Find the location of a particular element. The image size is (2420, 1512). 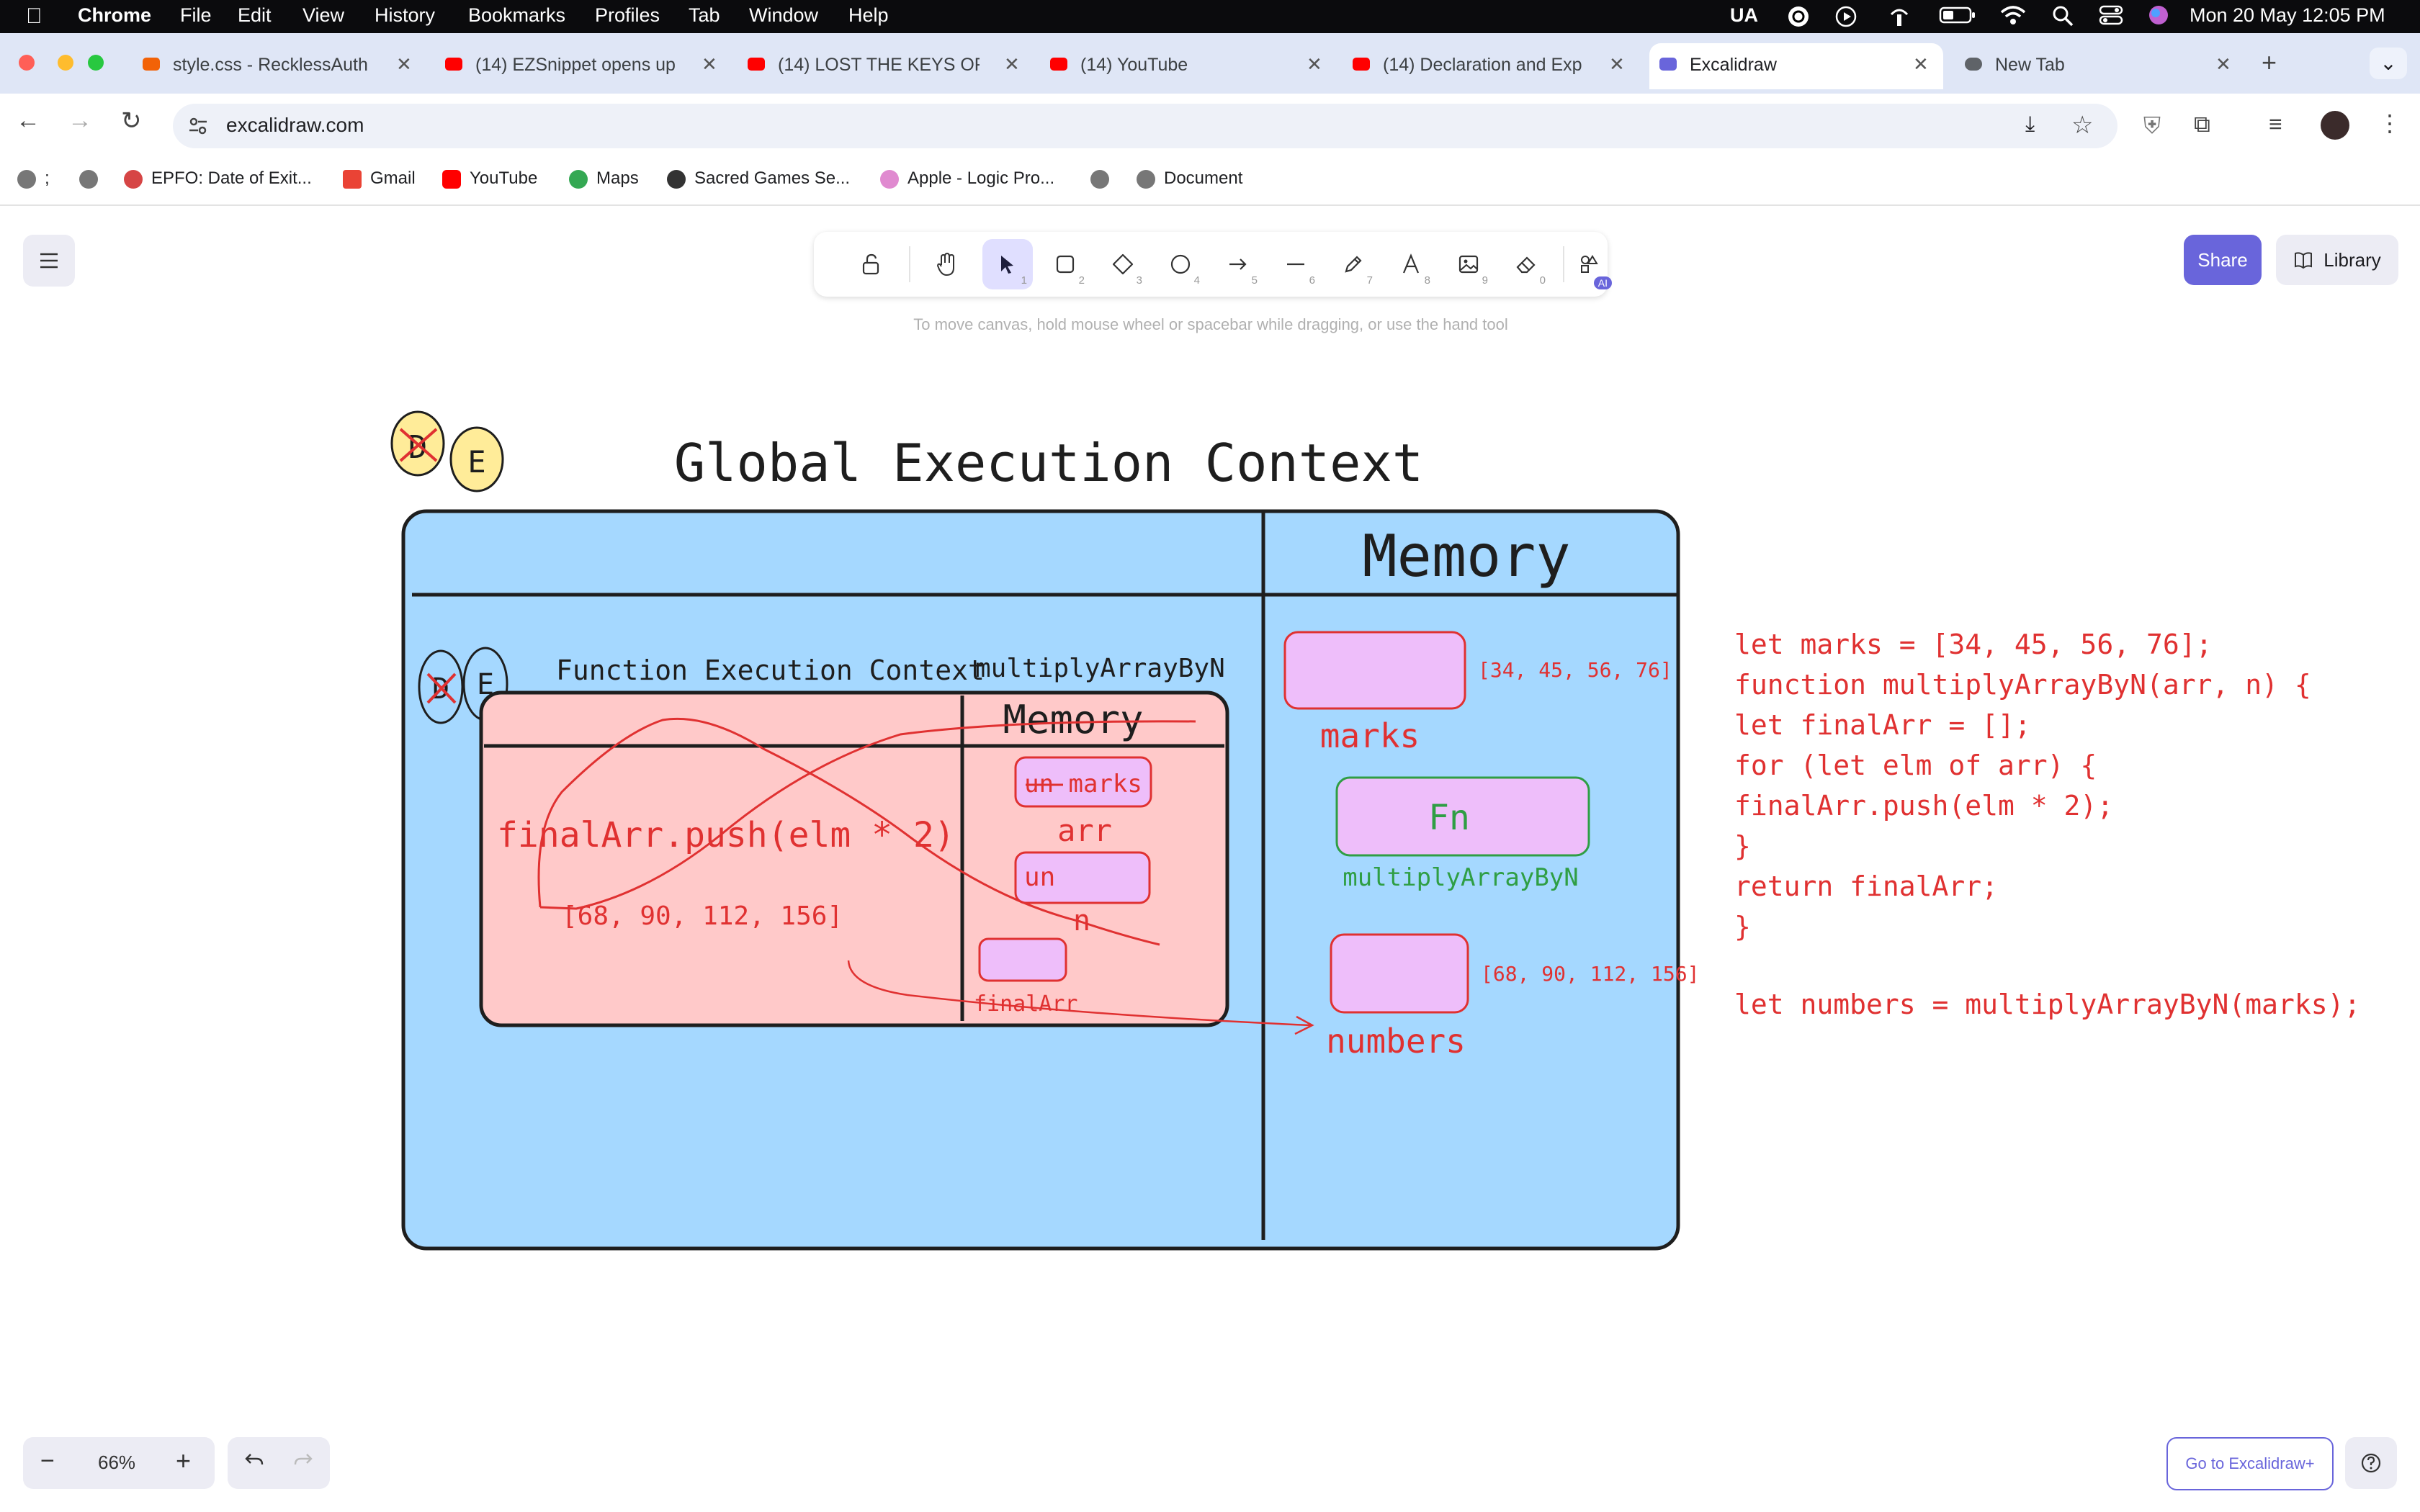

code-line: return finalArr; is located at coordinates (1866, 886).